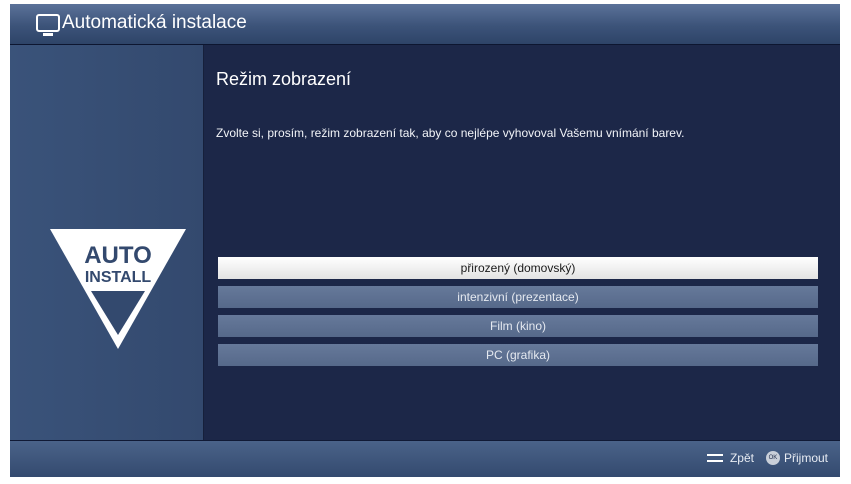 This screenshot has width=851, height=484. Describe the element at coordinates (425, 458) in the screenshot. I see `footer-bar: Zpět OK Přijmout` at that location.